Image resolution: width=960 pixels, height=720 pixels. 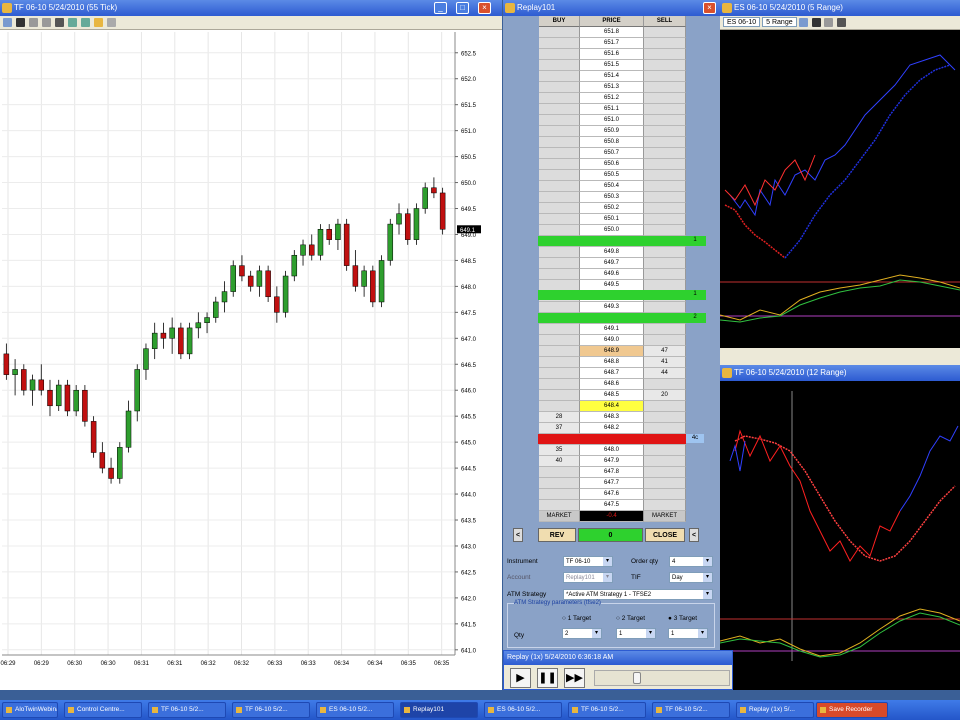 I want to click on dom-price-cell: 650.7, so click(x=612, y=153).